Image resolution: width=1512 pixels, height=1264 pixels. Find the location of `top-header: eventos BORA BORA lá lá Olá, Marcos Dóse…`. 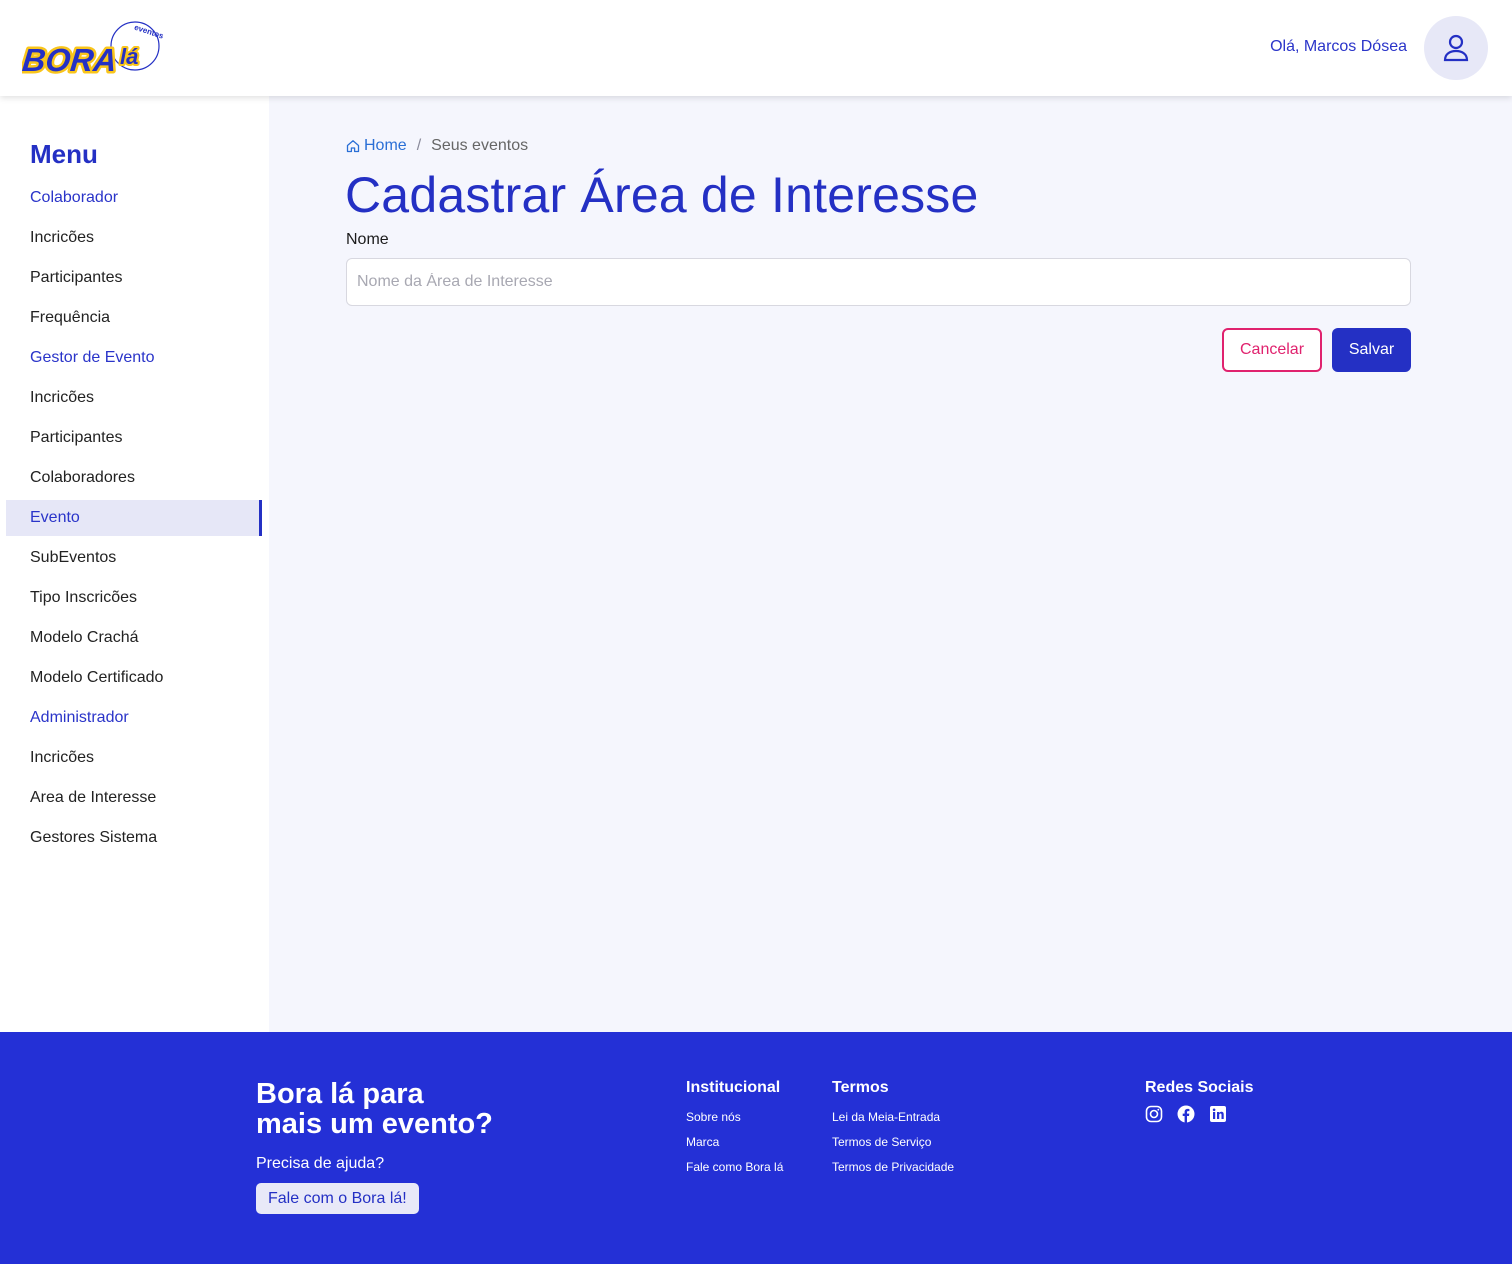

top-header: eventos BORA BORA lá lá Olá, Marcos Dóse… is located at coordinates (756, 48).